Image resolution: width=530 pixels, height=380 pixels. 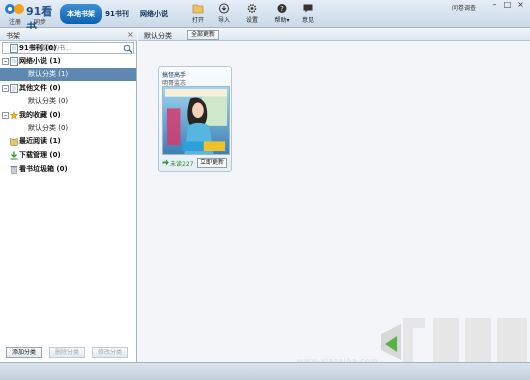 What do you see at coordinates (14, 155) in the screenshot?
I see `download-icon` at bounding box center [14, 155].